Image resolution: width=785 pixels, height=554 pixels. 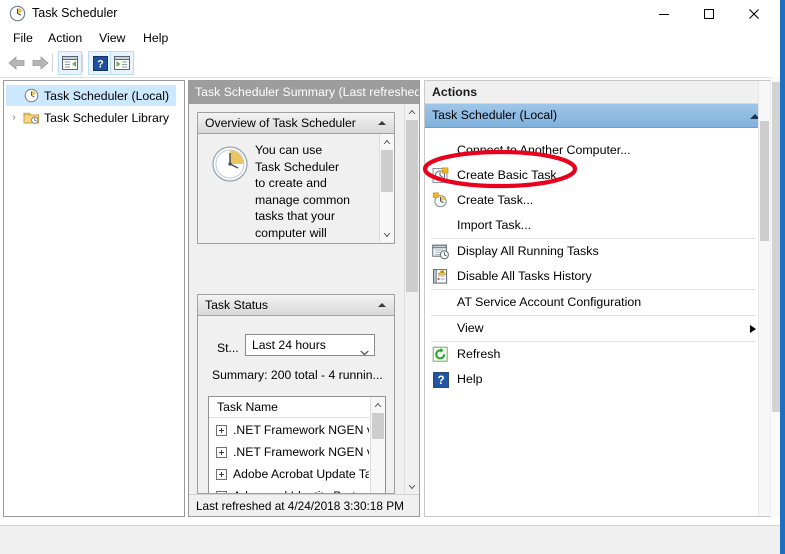 What do you see at coordinates (297, 407) in the screenshot?
I see `task-name-column-header: Task Name` at bounding box center [297, 407].